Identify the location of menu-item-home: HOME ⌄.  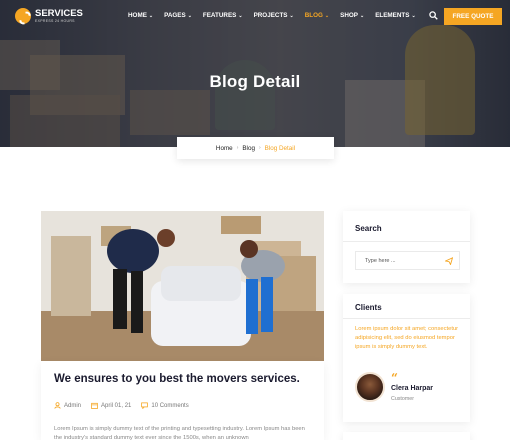
(140, 15).